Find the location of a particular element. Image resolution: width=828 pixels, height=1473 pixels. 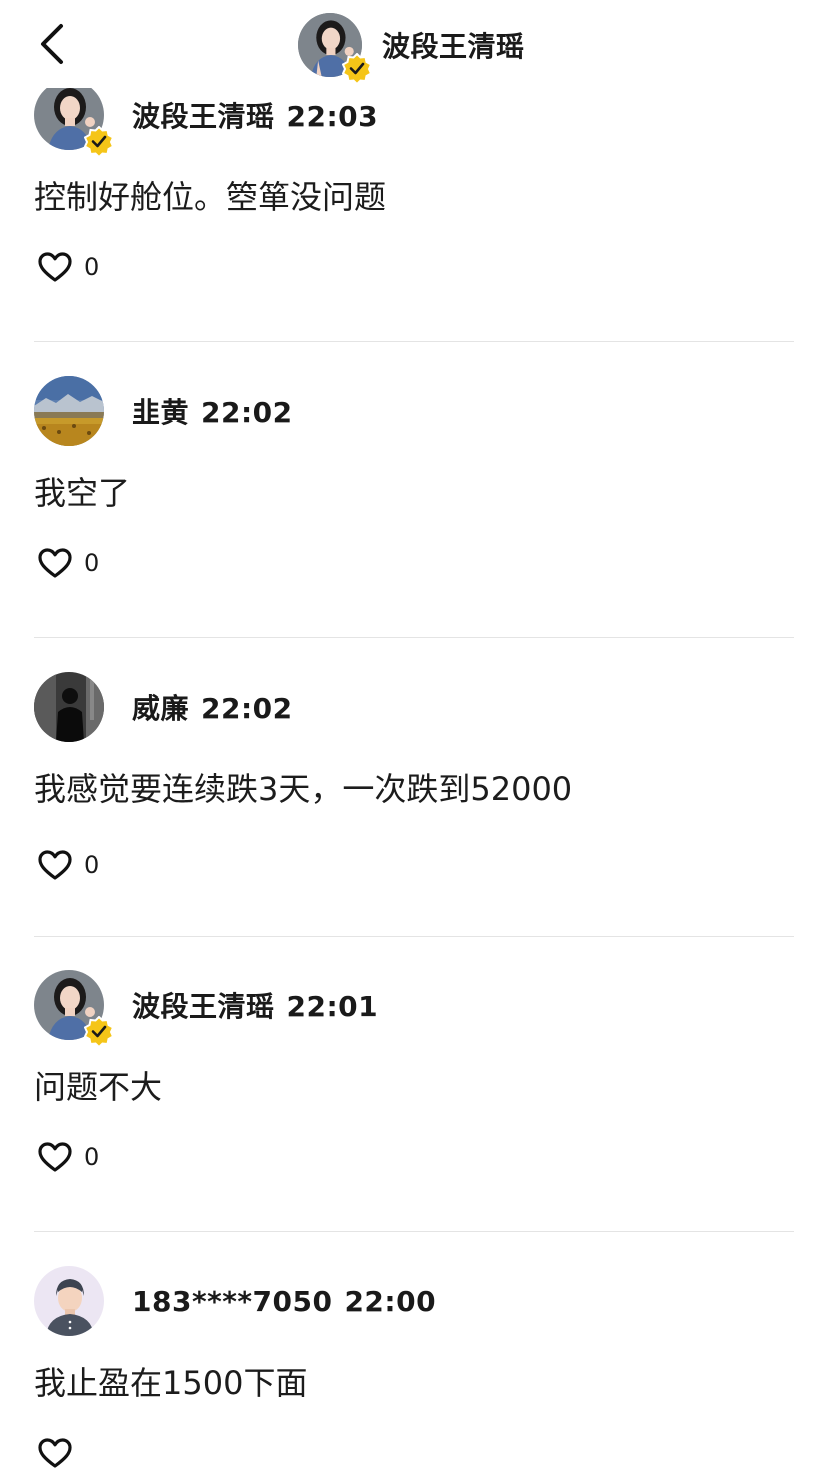

author-name-time: 韭黄 22:02 is located at coordinates (212, 411).